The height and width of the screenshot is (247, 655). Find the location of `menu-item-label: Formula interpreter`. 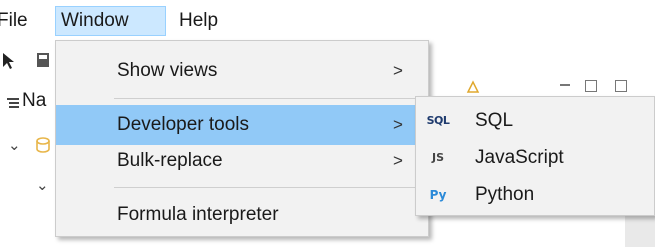

menu-item-label: Formula interpreter is located at coordinates (198, 214).